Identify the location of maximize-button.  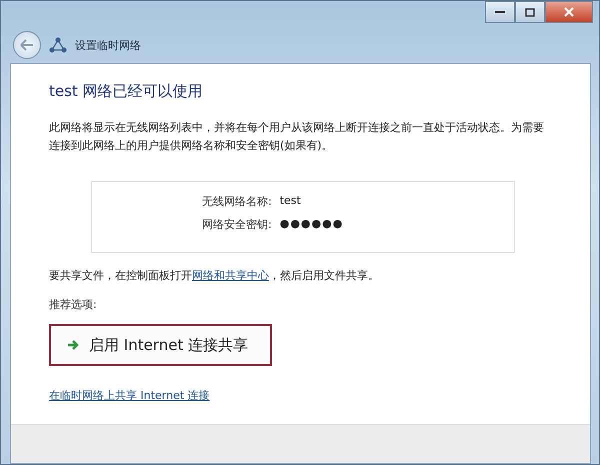
(530, 12).